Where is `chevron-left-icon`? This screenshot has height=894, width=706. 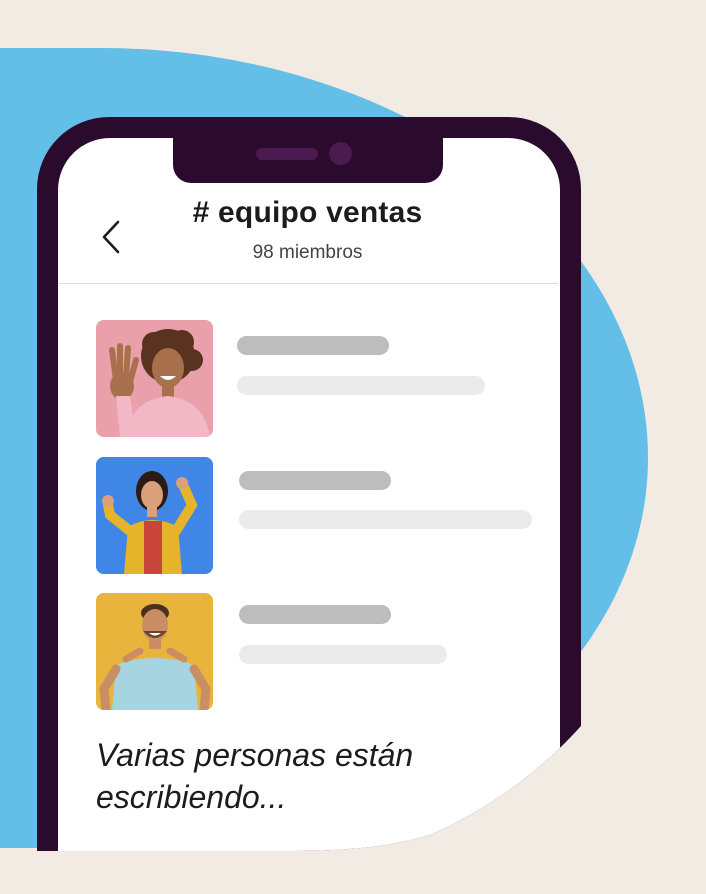
chevron-left-icon is located at coordinates (111, 237).